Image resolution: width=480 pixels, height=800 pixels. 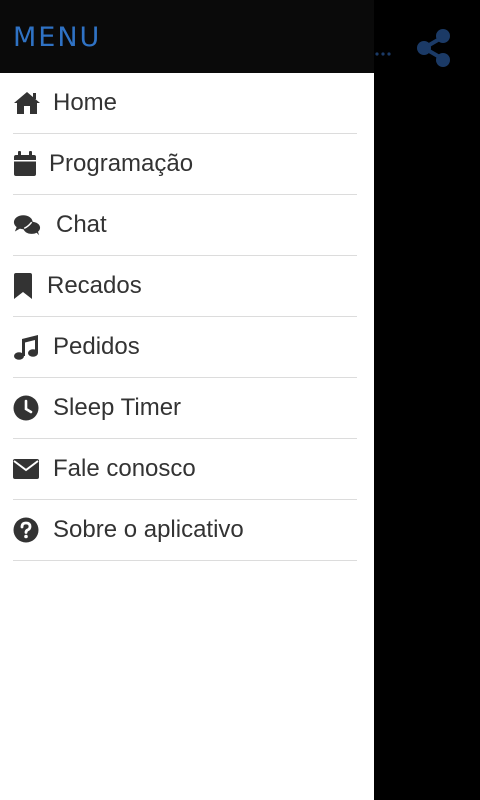 What do you see at coordinates (96, 346) in the screenshot?
I see `menu-item-label: Pedidos` at bounding box center [96, 346].